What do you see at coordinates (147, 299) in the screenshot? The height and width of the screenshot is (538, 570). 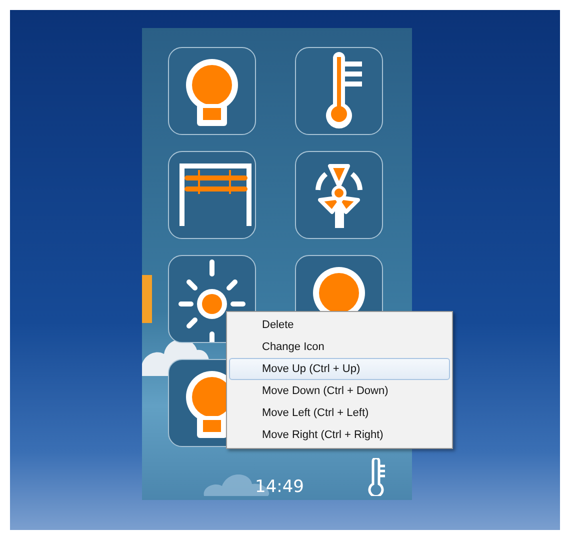 I see `selection-marker` at bounding box center [147, 299].